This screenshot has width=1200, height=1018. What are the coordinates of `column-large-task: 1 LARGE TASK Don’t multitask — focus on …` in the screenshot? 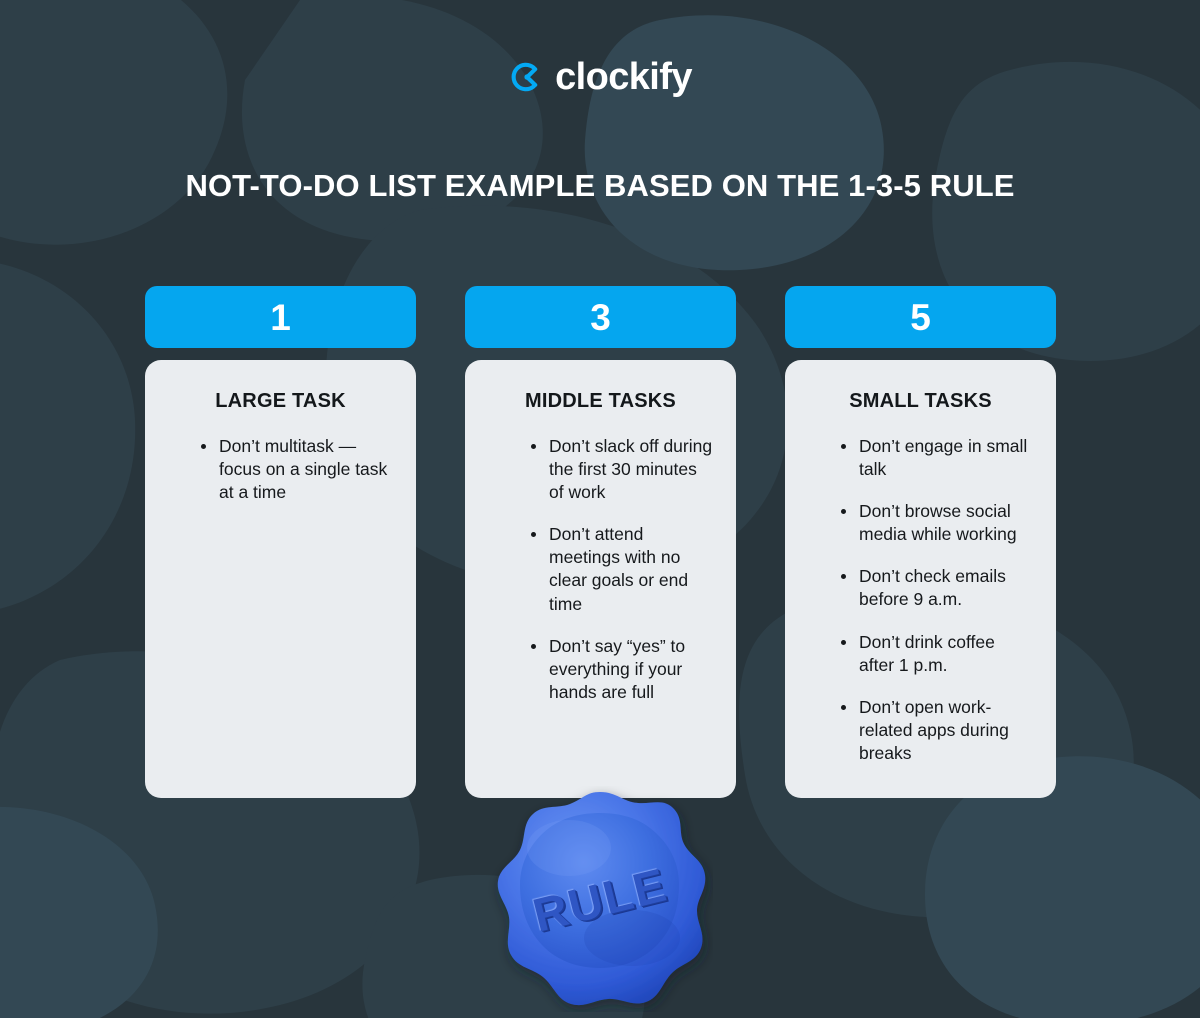 It's located at (280, 542).